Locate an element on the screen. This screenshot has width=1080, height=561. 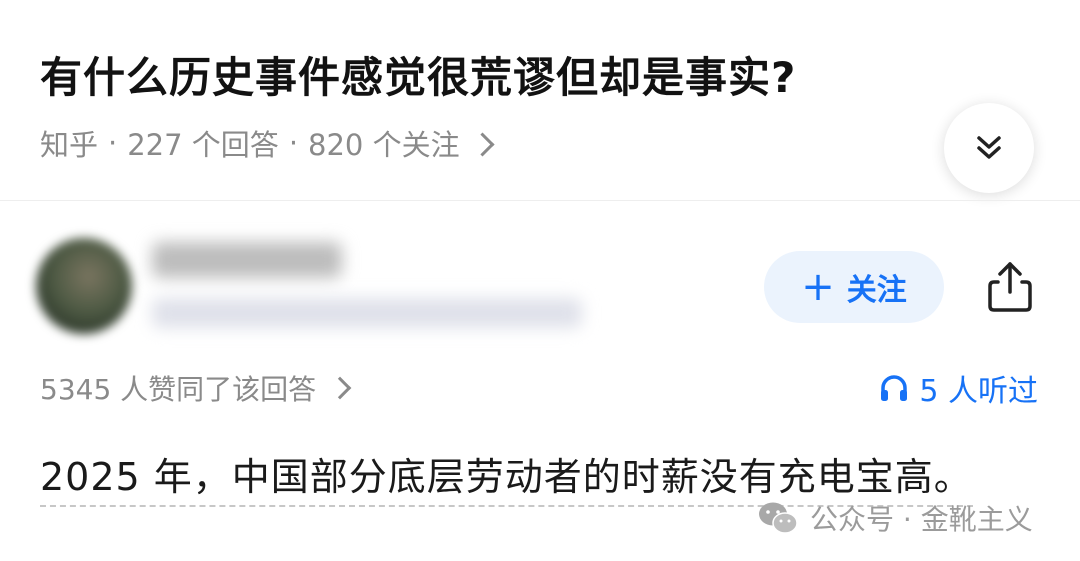
author-bio-blurred is located at coordinates (367, 313).